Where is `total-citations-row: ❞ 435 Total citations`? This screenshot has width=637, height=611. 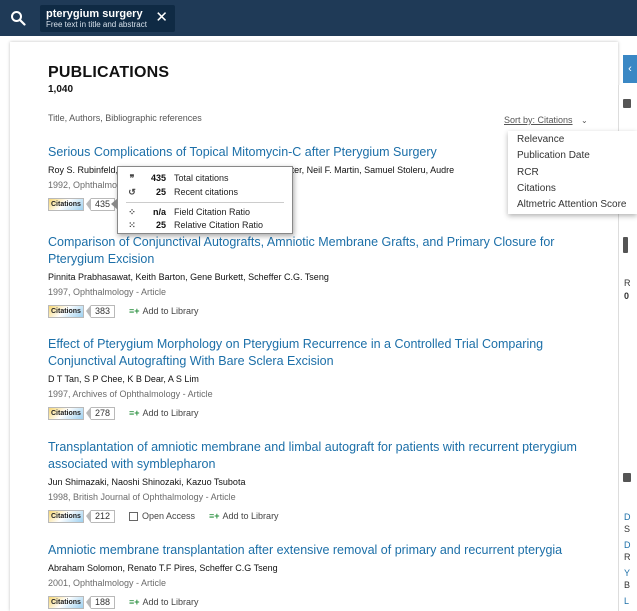
total-citations-row: ❞ 435 Total citations is located at coordinates (205, 179).